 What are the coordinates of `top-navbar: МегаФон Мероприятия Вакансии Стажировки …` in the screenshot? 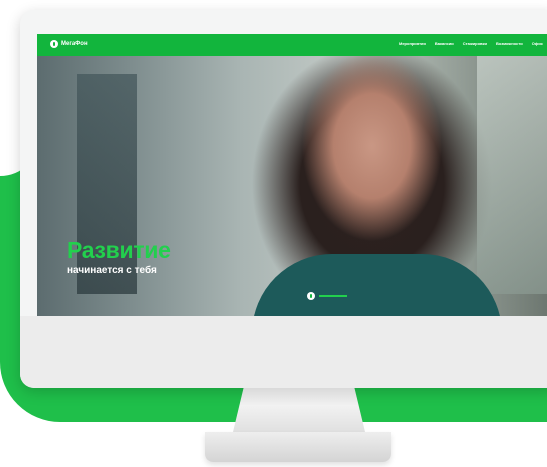 It's located at (292, 45).